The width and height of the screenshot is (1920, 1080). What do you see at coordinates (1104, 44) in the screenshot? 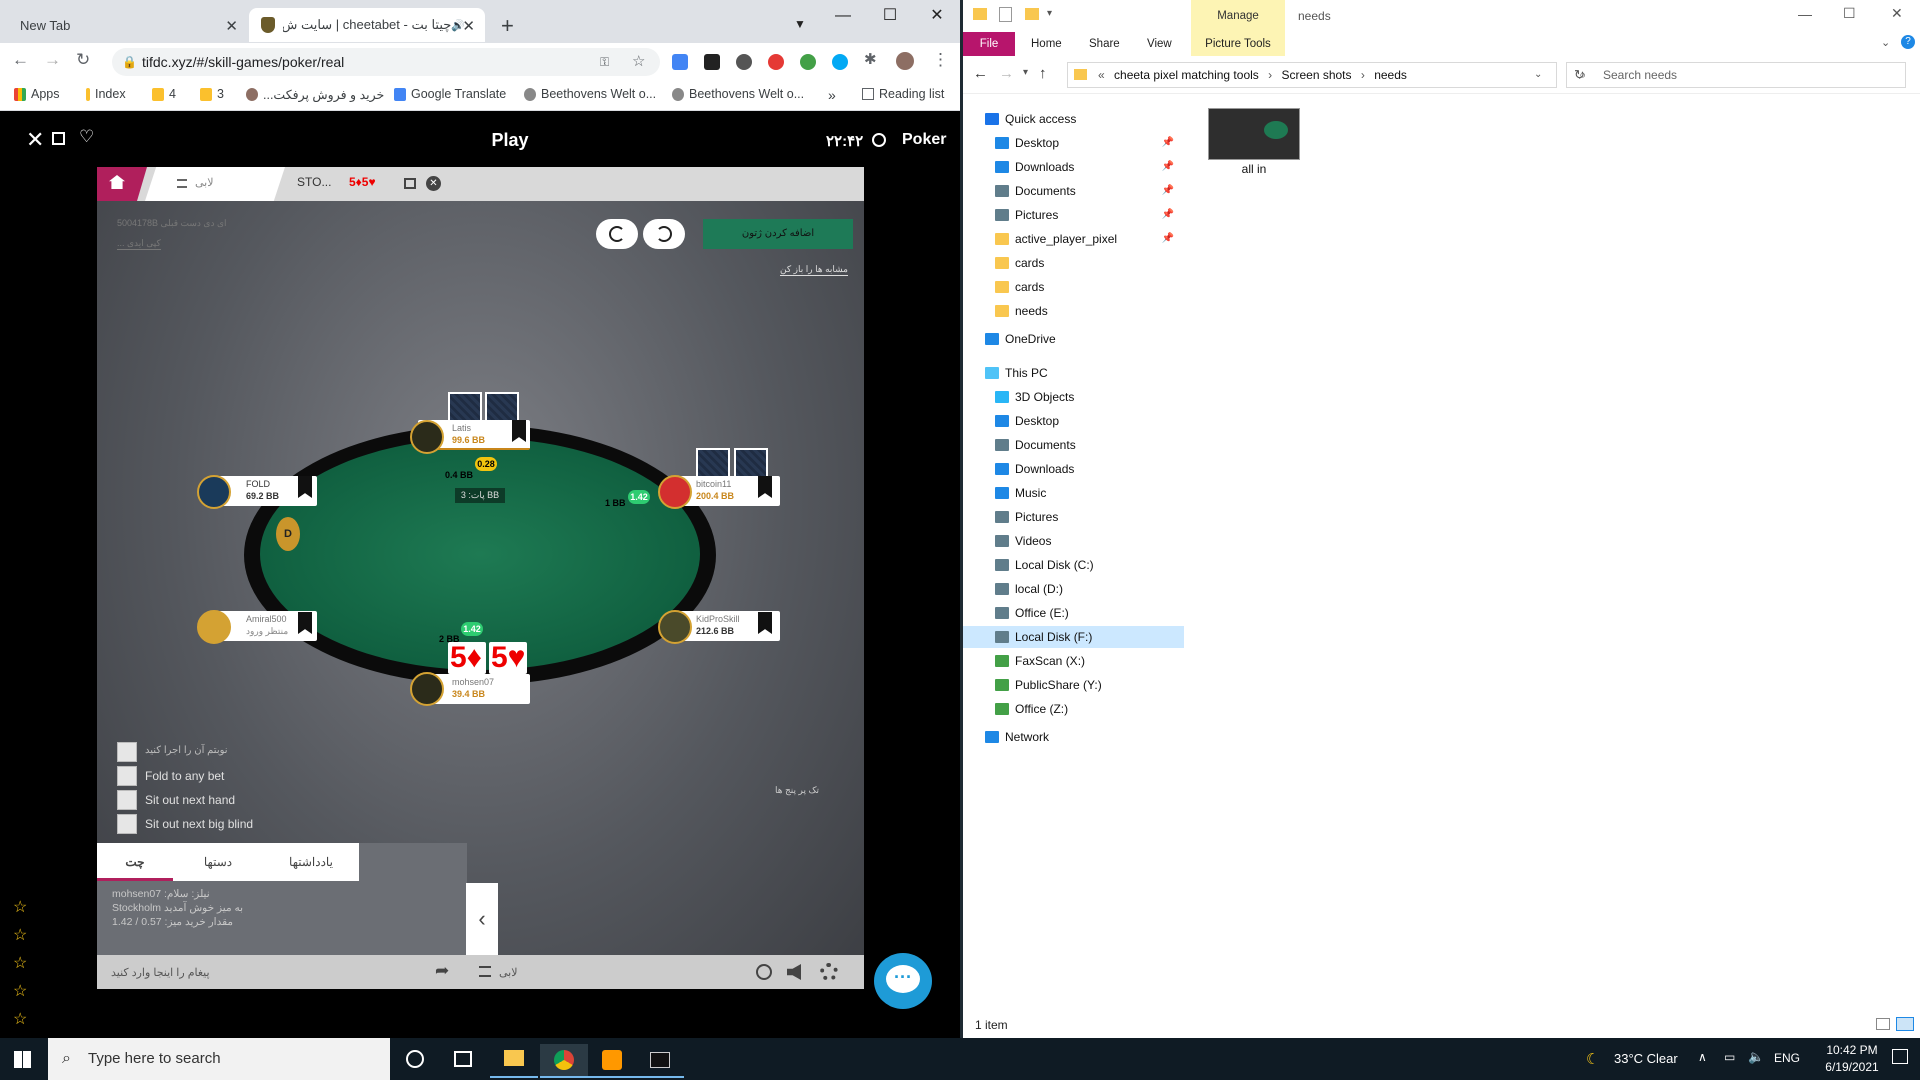
I see `ribbon-tab-share: Share` at bounding box center [1104, 44].